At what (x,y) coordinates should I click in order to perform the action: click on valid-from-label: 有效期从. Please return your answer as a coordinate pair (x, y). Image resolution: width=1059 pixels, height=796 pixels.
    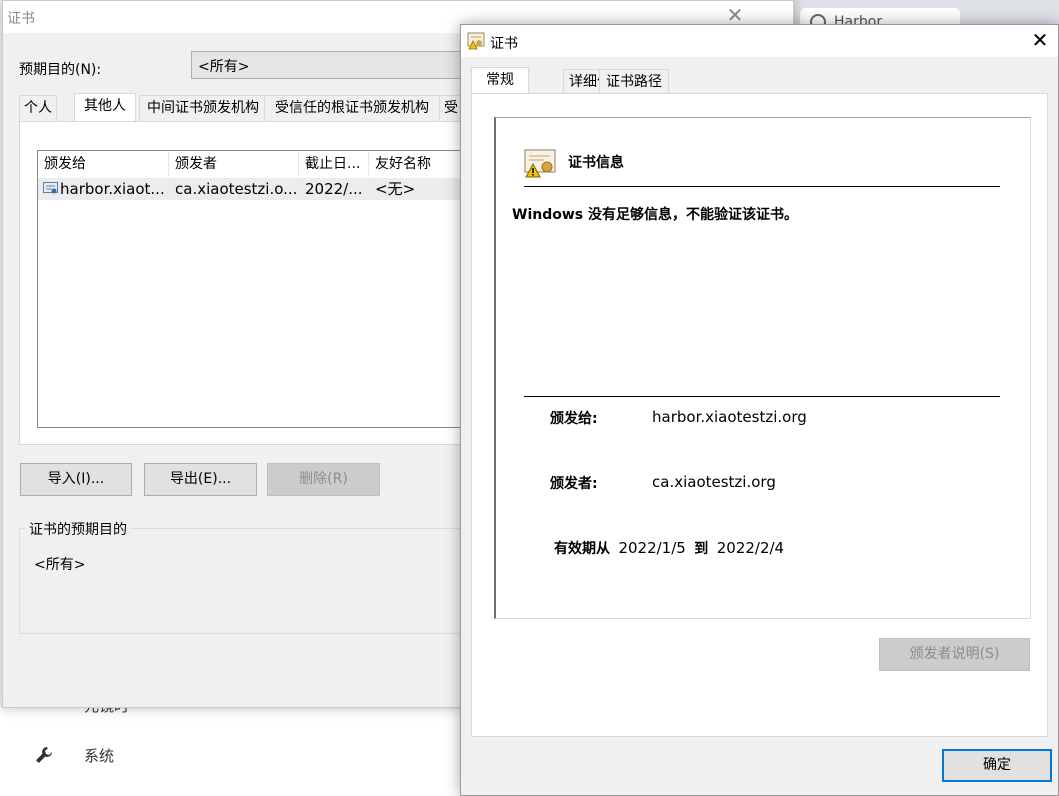
    Looking at the image, I should click on (582, 549).